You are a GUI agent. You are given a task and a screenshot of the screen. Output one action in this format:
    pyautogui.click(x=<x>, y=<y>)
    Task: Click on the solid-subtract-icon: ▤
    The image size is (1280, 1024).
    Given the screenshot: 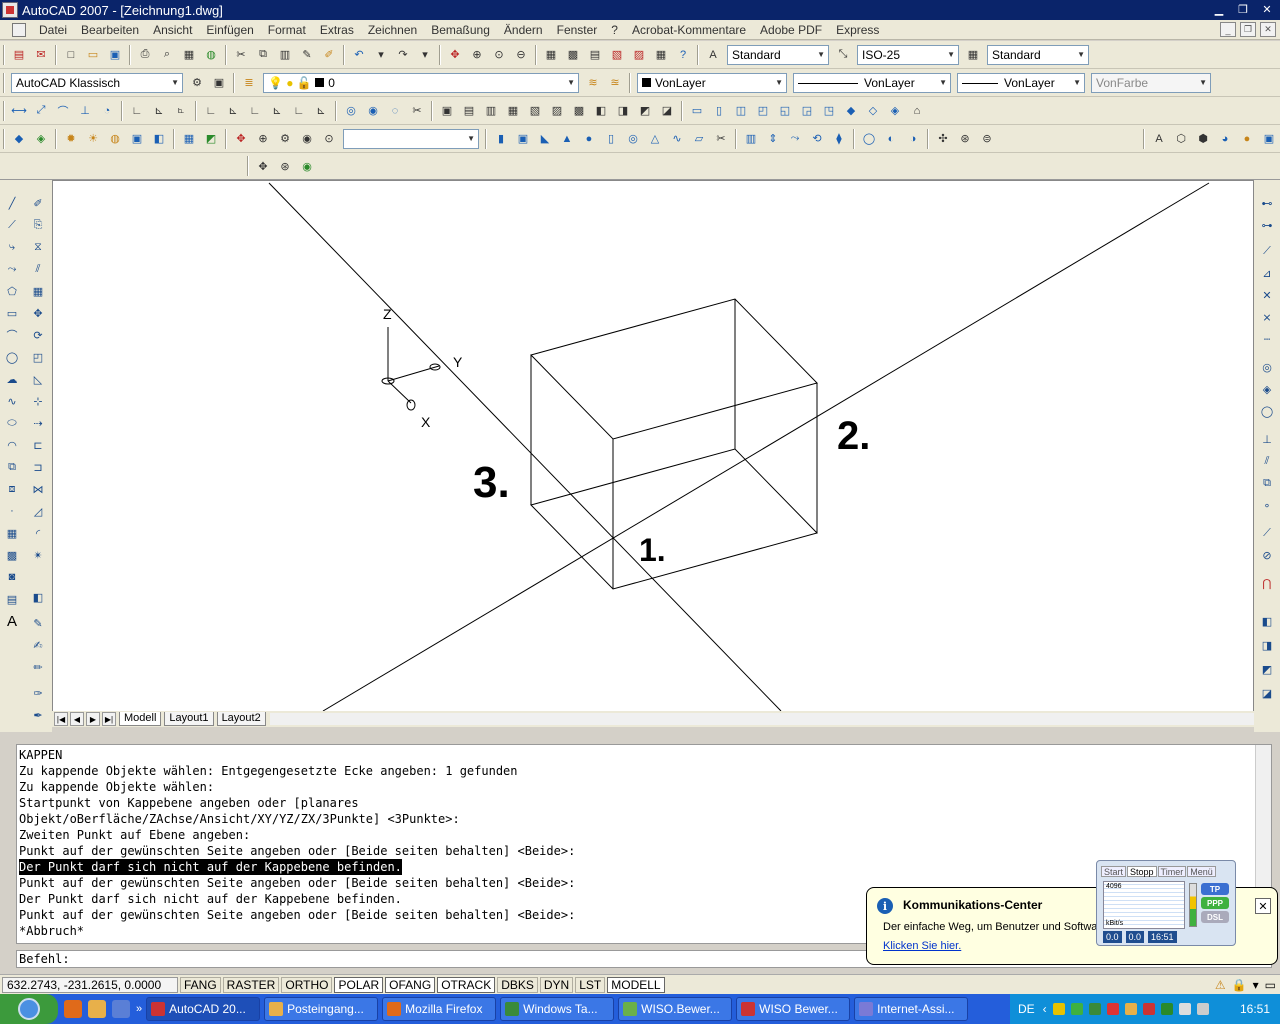 What is the action you would take?
    pyautogui.click(x=469, y=111)
    